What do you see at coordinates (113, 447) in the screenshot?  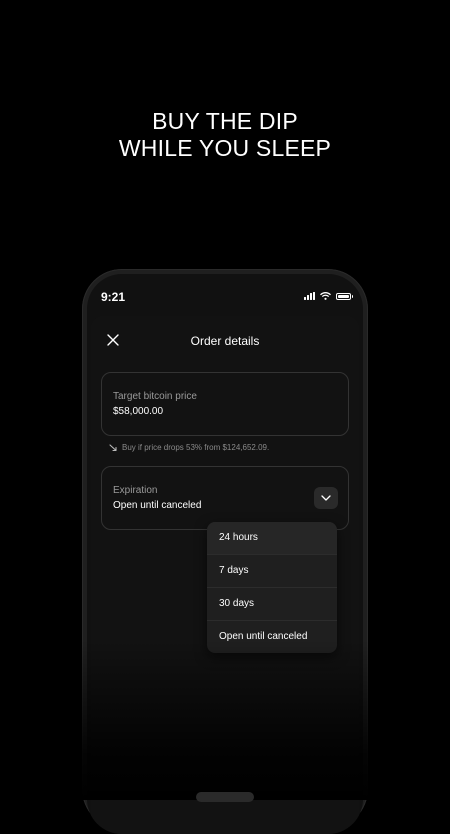 I see `trend-down-arrow-icon` at bounding box center [113, 447].